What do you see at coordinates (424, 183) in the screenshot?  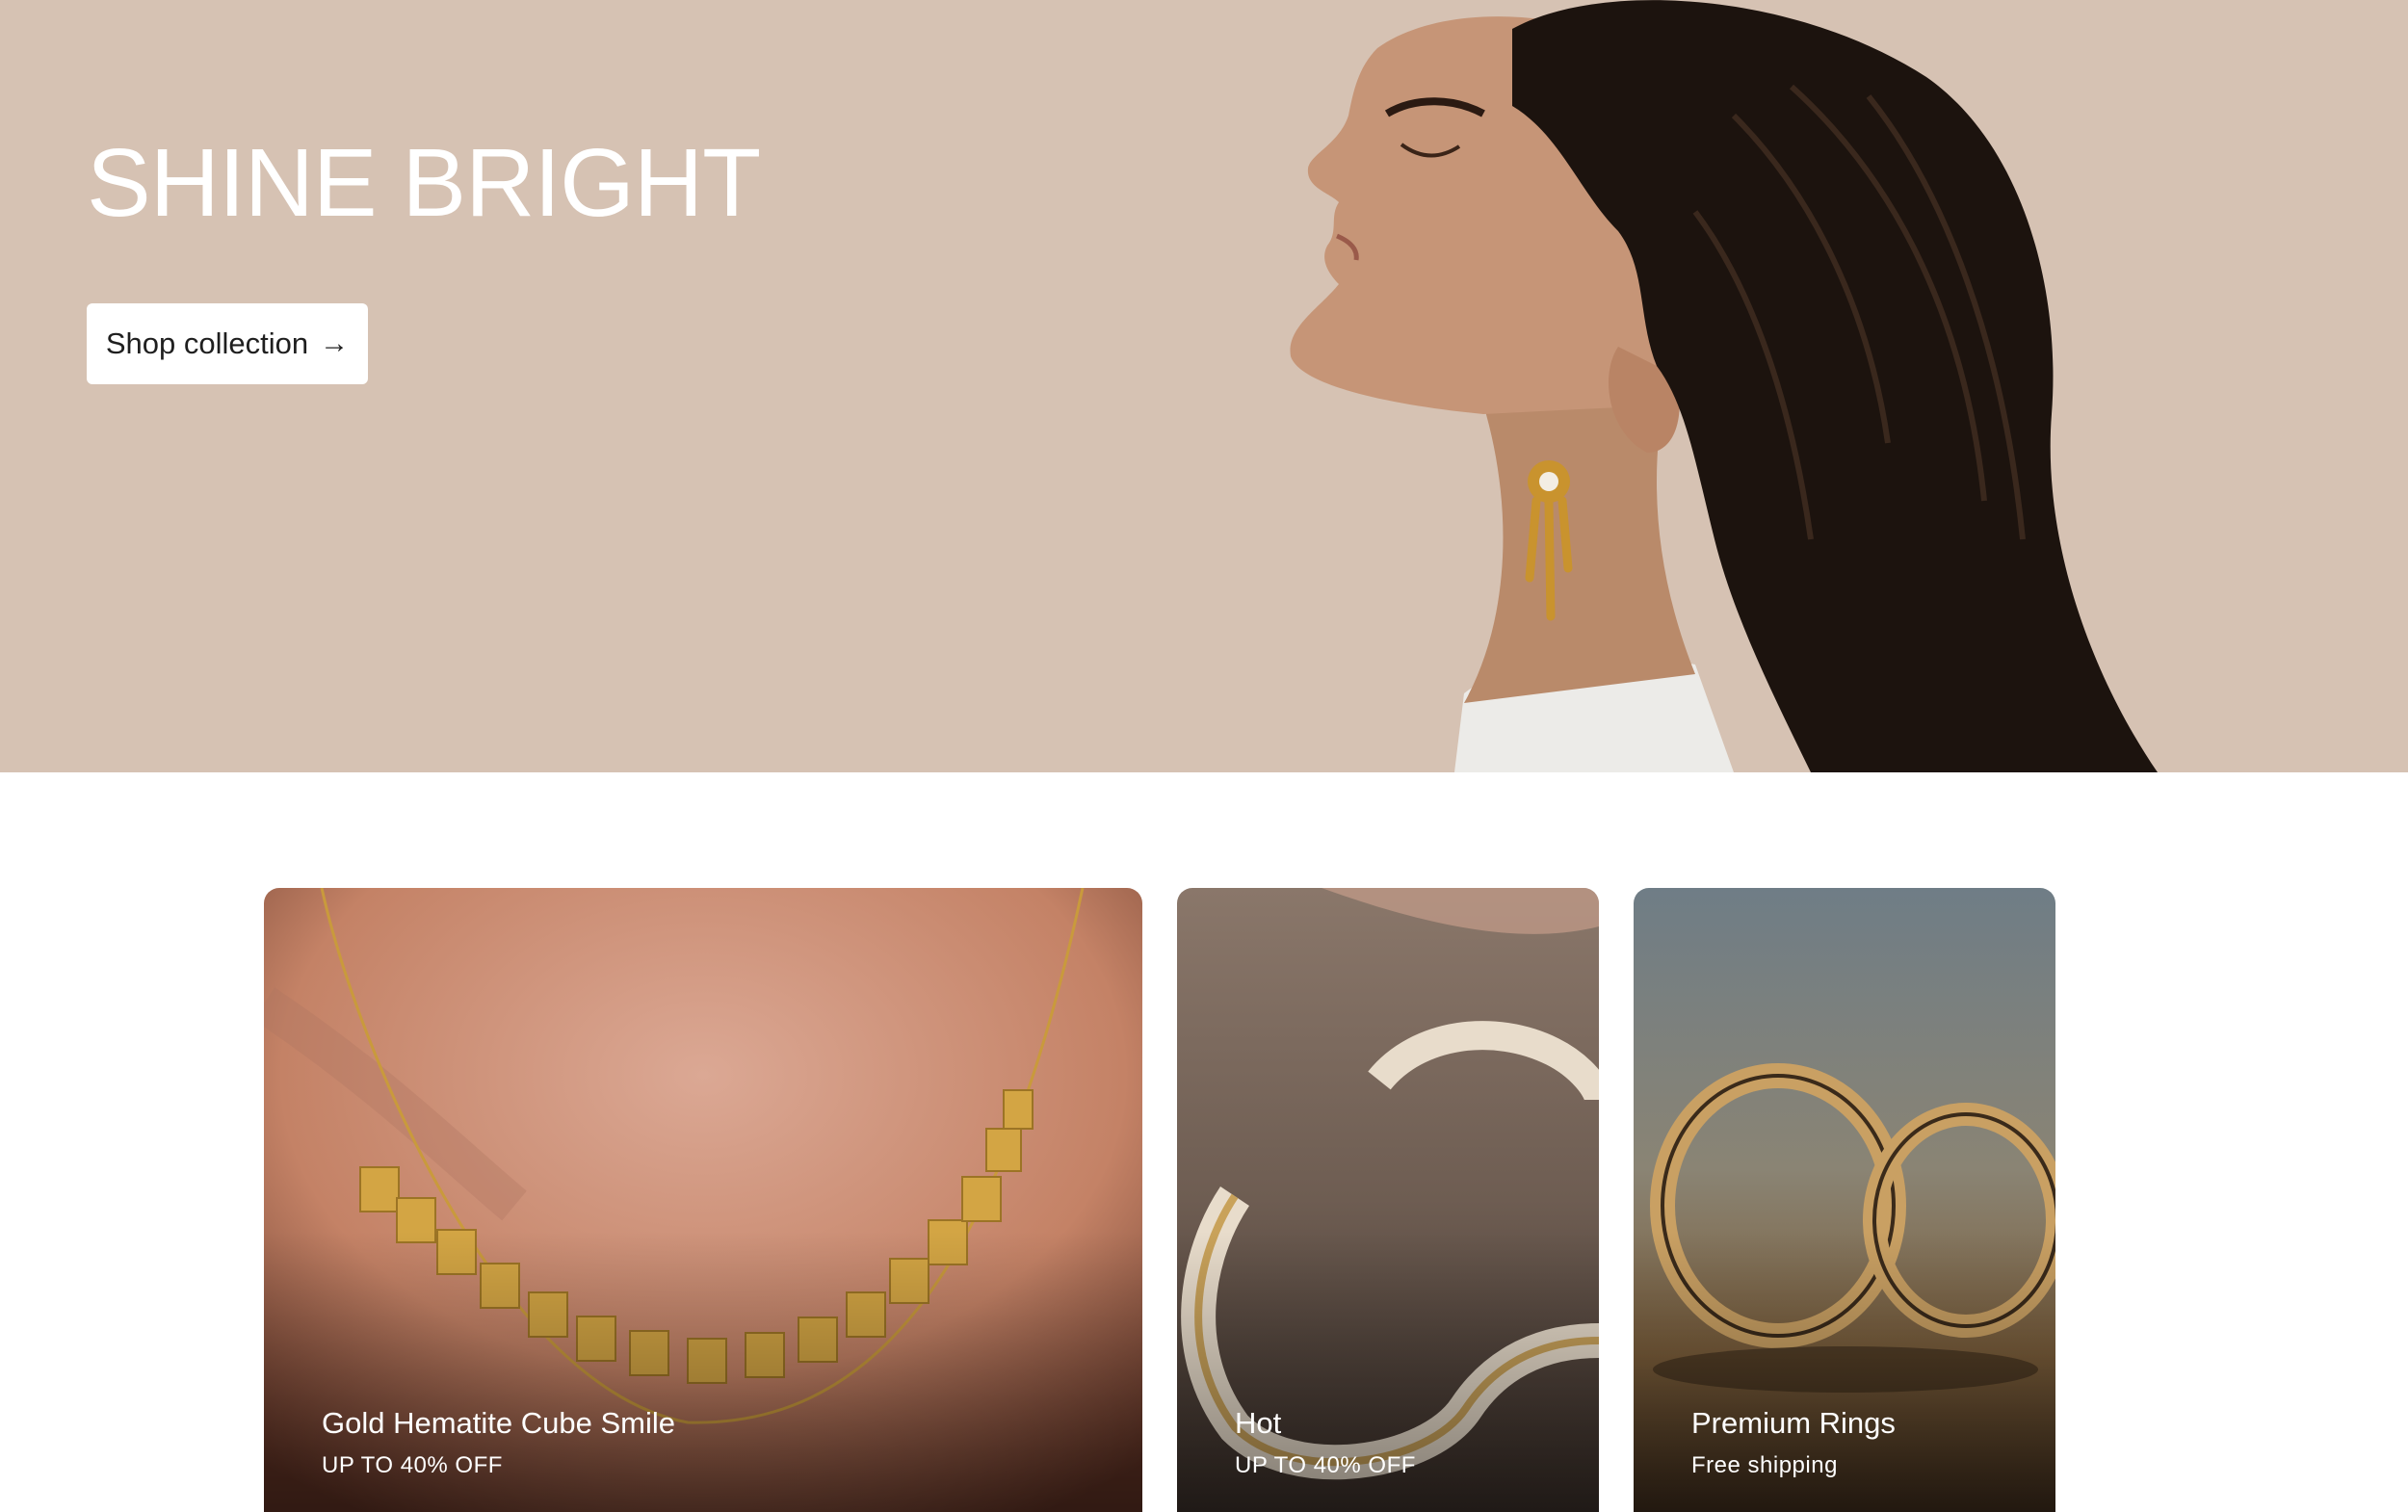 I see `hero-title: SHINE BRIGHT` at bounding box center [424, 183].